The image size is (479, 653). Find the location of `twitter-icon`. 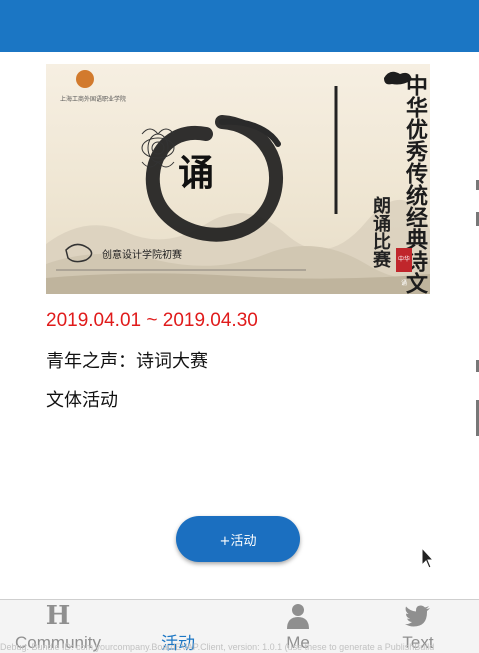

twitter-icon is located at coordinates (417, 616).